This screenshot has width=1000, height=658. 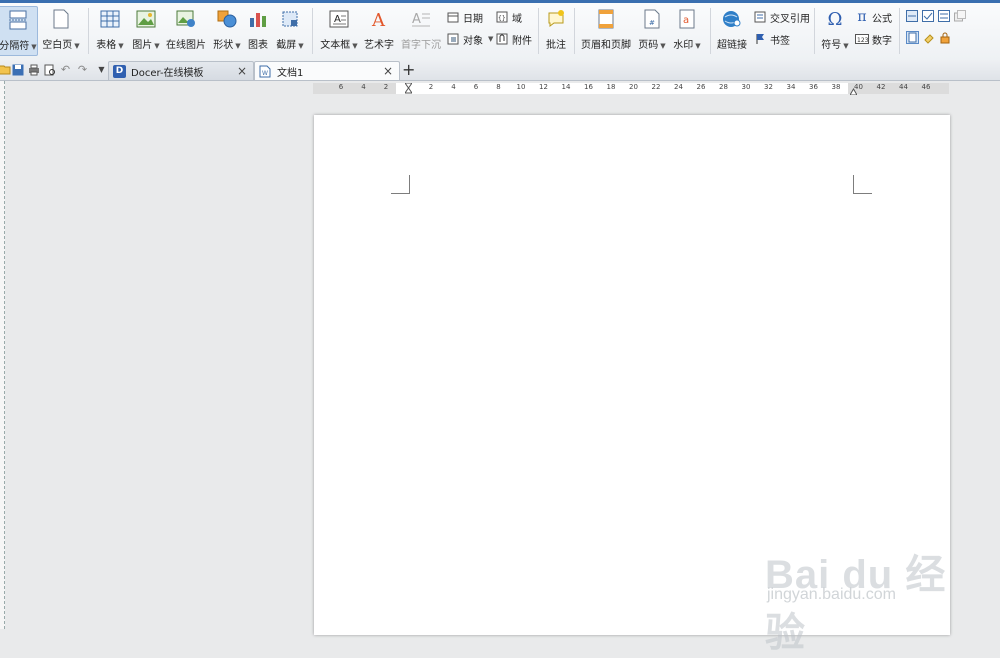 I want to click on right-indent-marker, so click(x=853, y=91).